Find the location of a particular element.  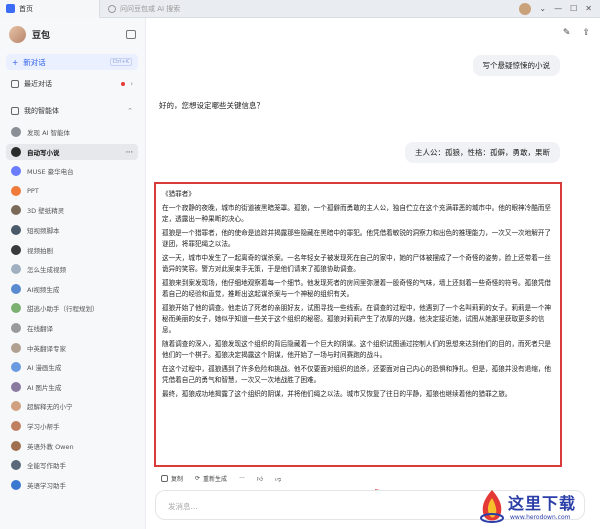

sidebar-agent-item: 3D 壁纸精灵 is located at coordinates (72, 210).